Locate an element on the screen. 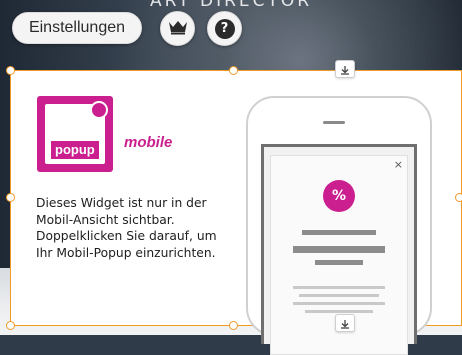  close-icon: × is located at coordinates (398, 164).